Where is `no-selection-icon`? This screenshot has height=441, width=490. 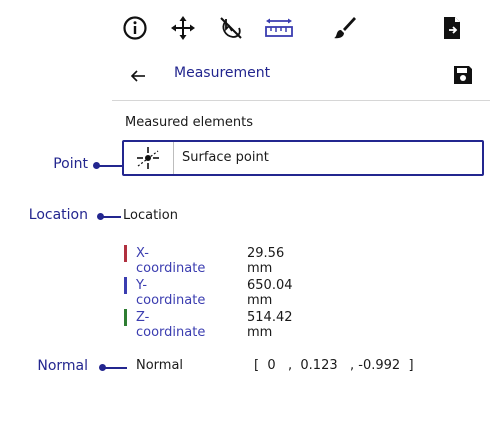 no-selection-icon is located at coordinates (231, 28).